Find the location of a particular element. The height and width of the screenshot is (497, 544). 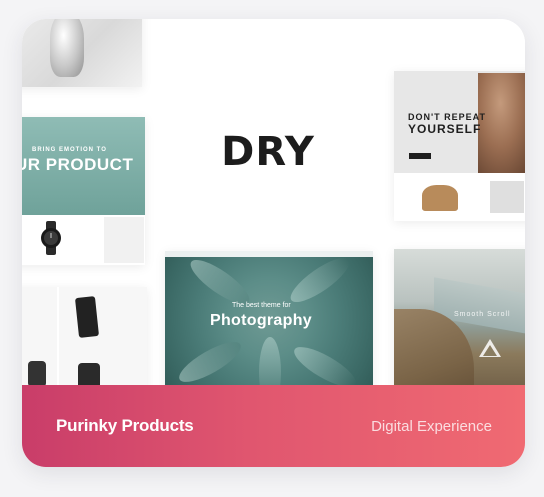

coast-tile: Smooth Scroll is located at coordinates (459, 317).